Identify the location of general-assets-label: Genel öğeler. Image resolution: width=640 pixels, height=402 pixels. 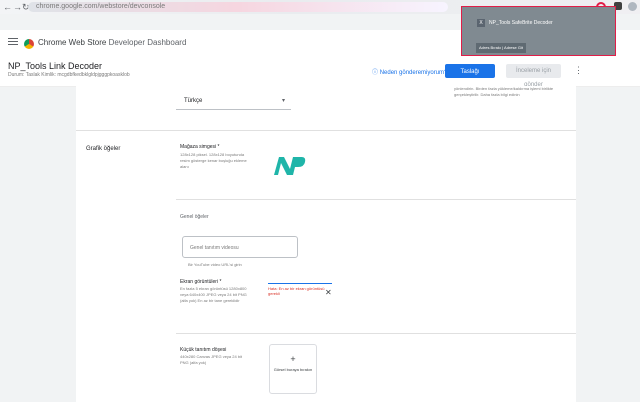
(194, 217).